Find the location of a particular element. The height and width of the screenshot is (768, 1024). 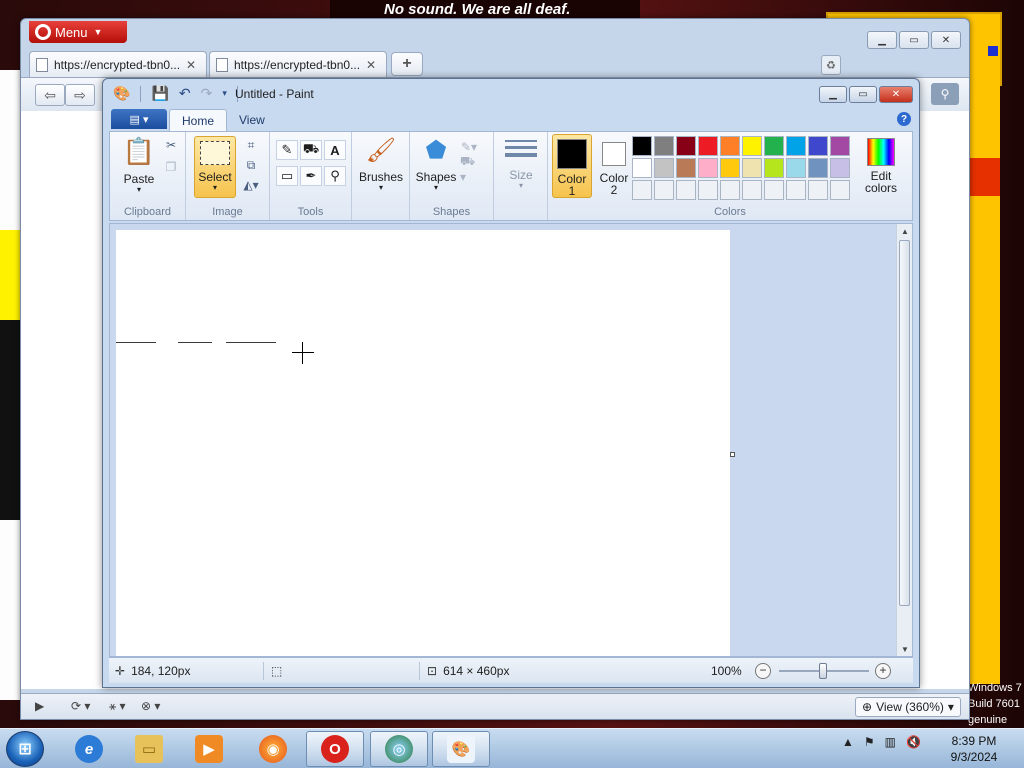

vertical-scrollbar: ▲ ▼ is located at coordinates (904, 440).